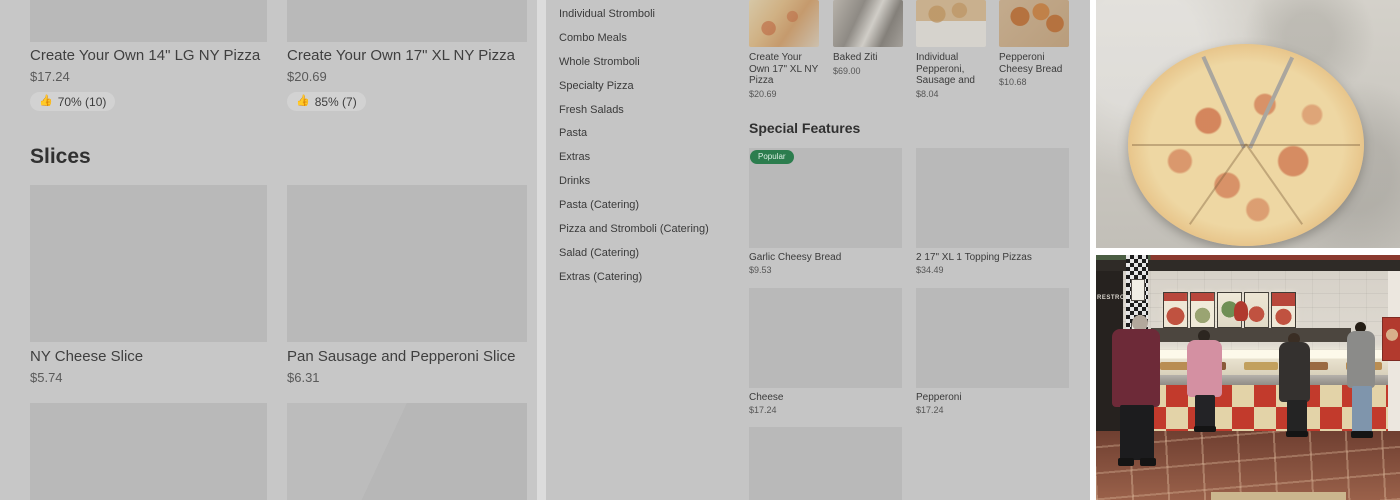 This screenshot has height=500, width=1400. Describe the element at coordinates (1251, 335) in the screenshot. I see `back-counter` at that location.